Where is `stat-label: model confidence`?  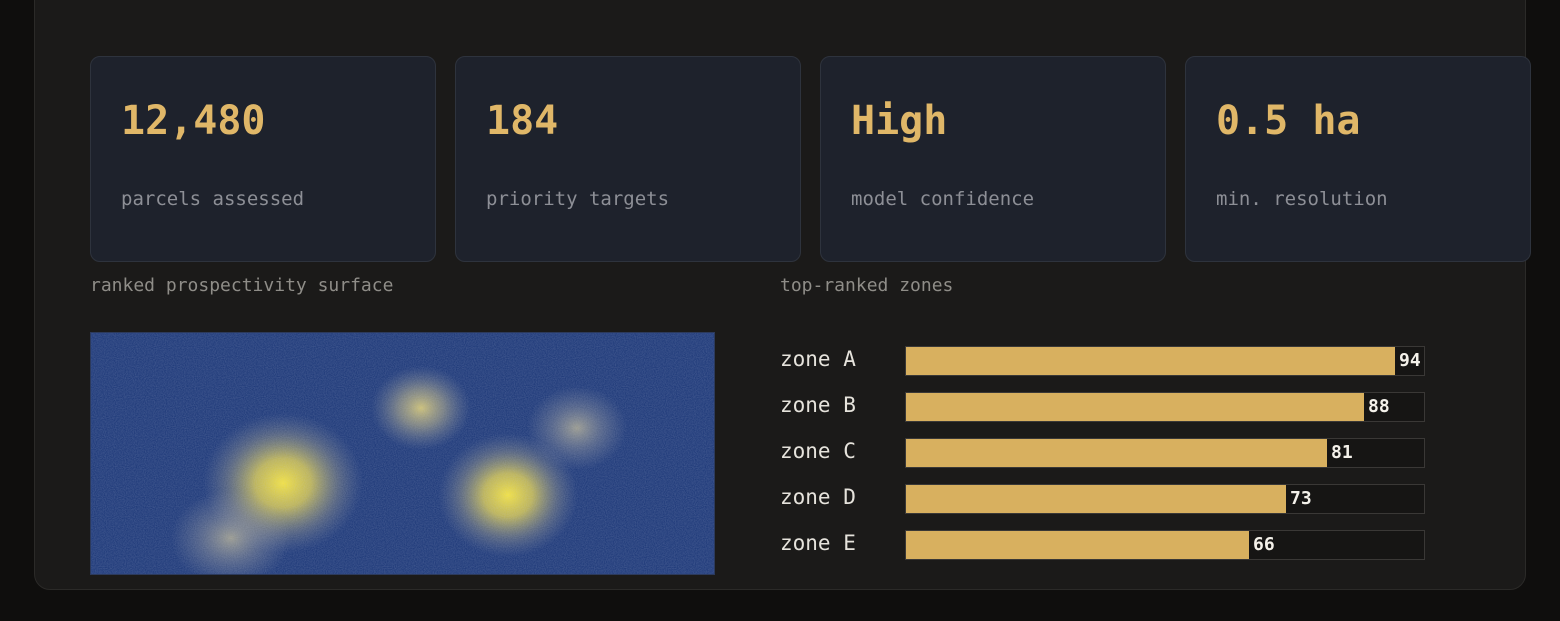 stat-label: model confidence is located at coordinates (943, 199).